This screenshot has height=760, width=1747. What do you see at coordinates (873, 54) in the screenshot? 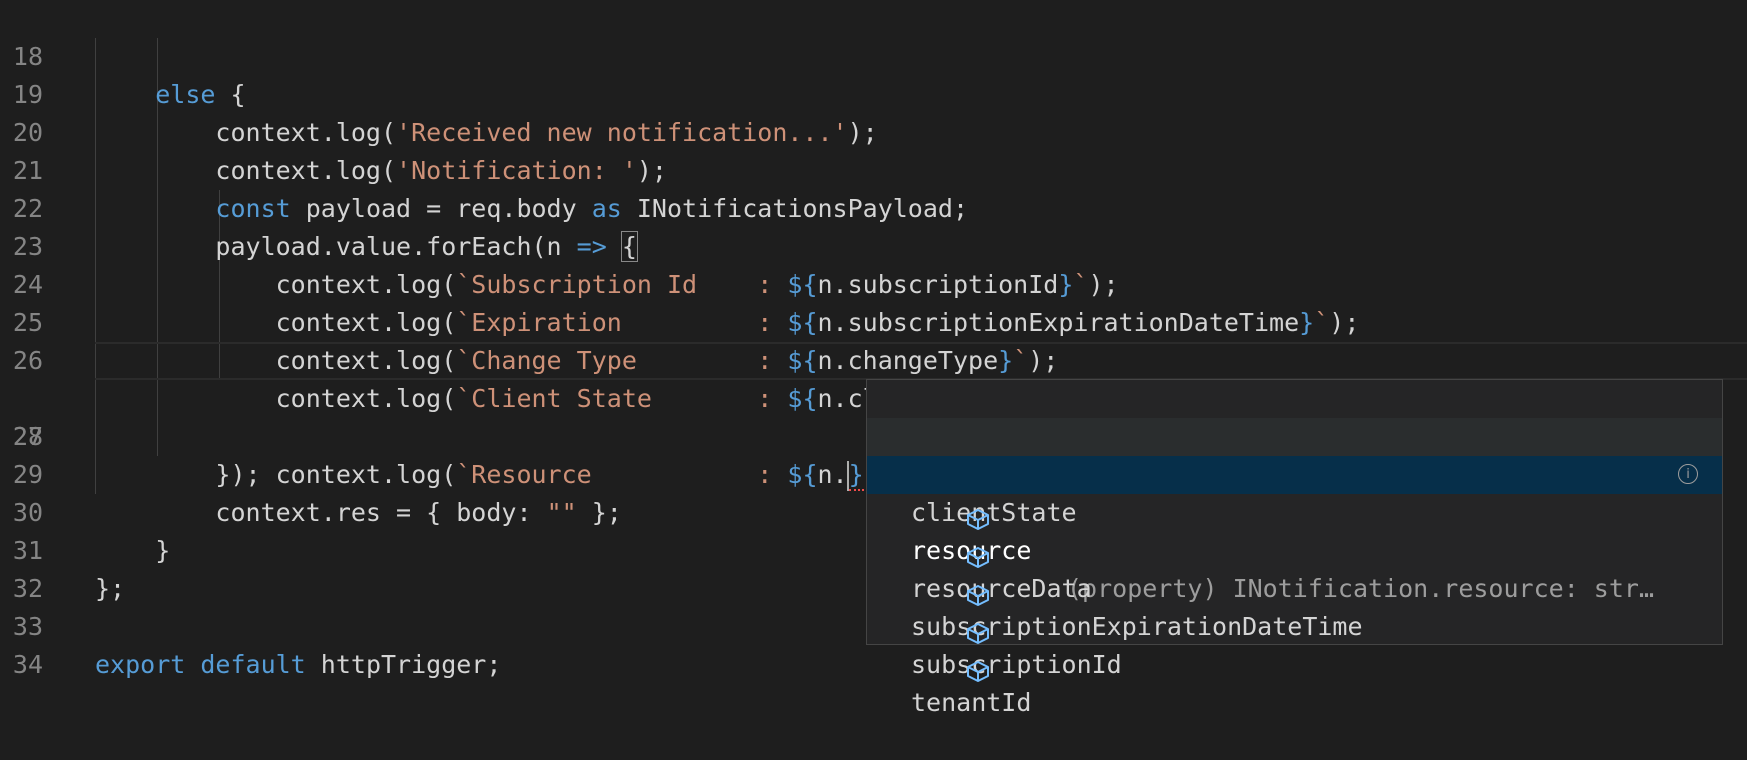
I see `code-line: 18 else {` at bounding box center [873, 54].